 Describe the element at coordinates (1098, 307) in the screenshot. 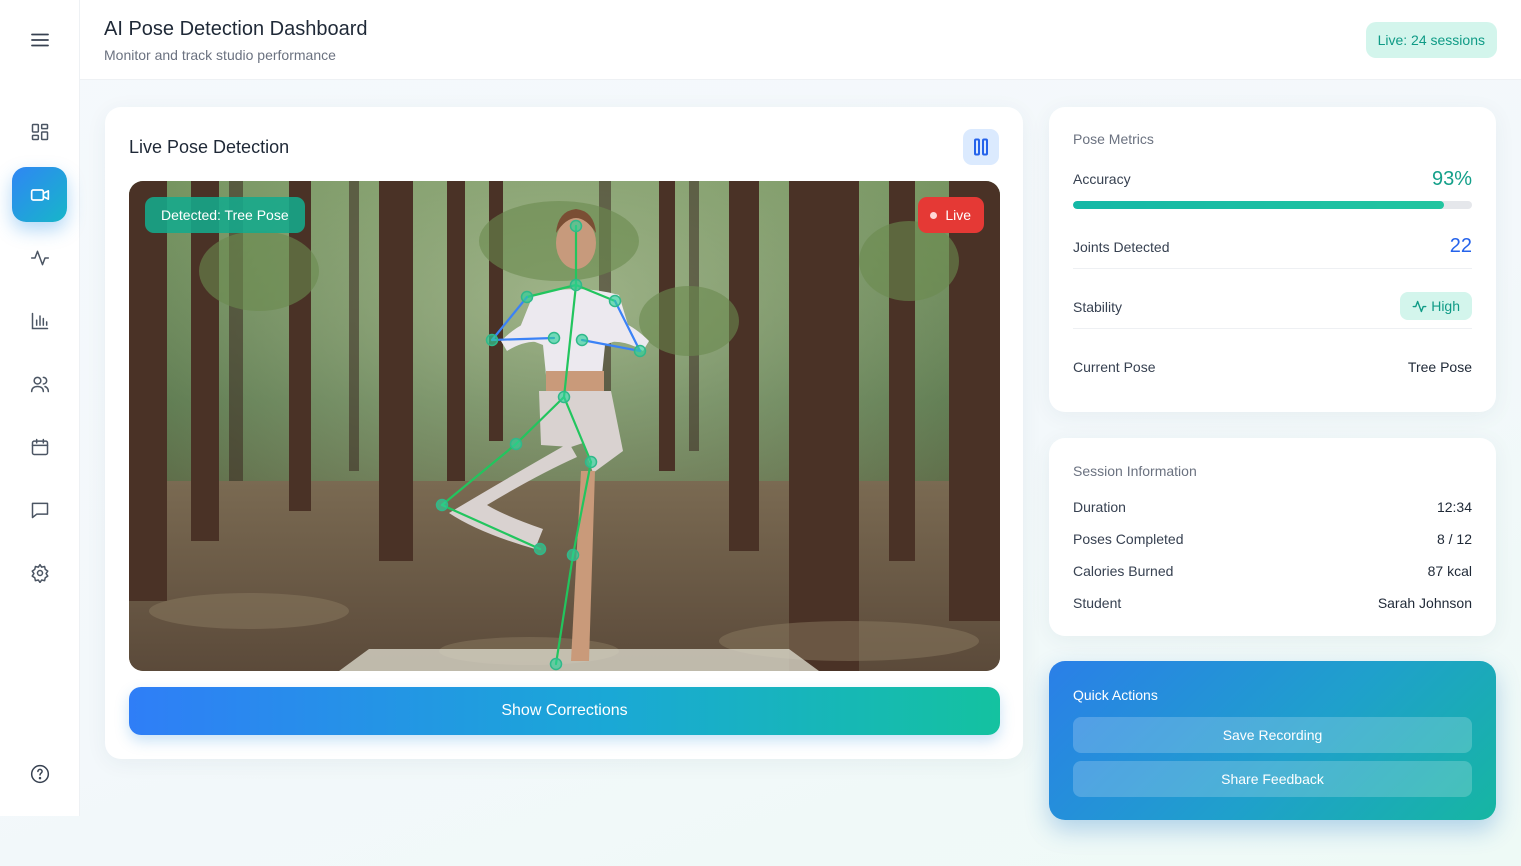

I see `stability-label: Stability` at that location.